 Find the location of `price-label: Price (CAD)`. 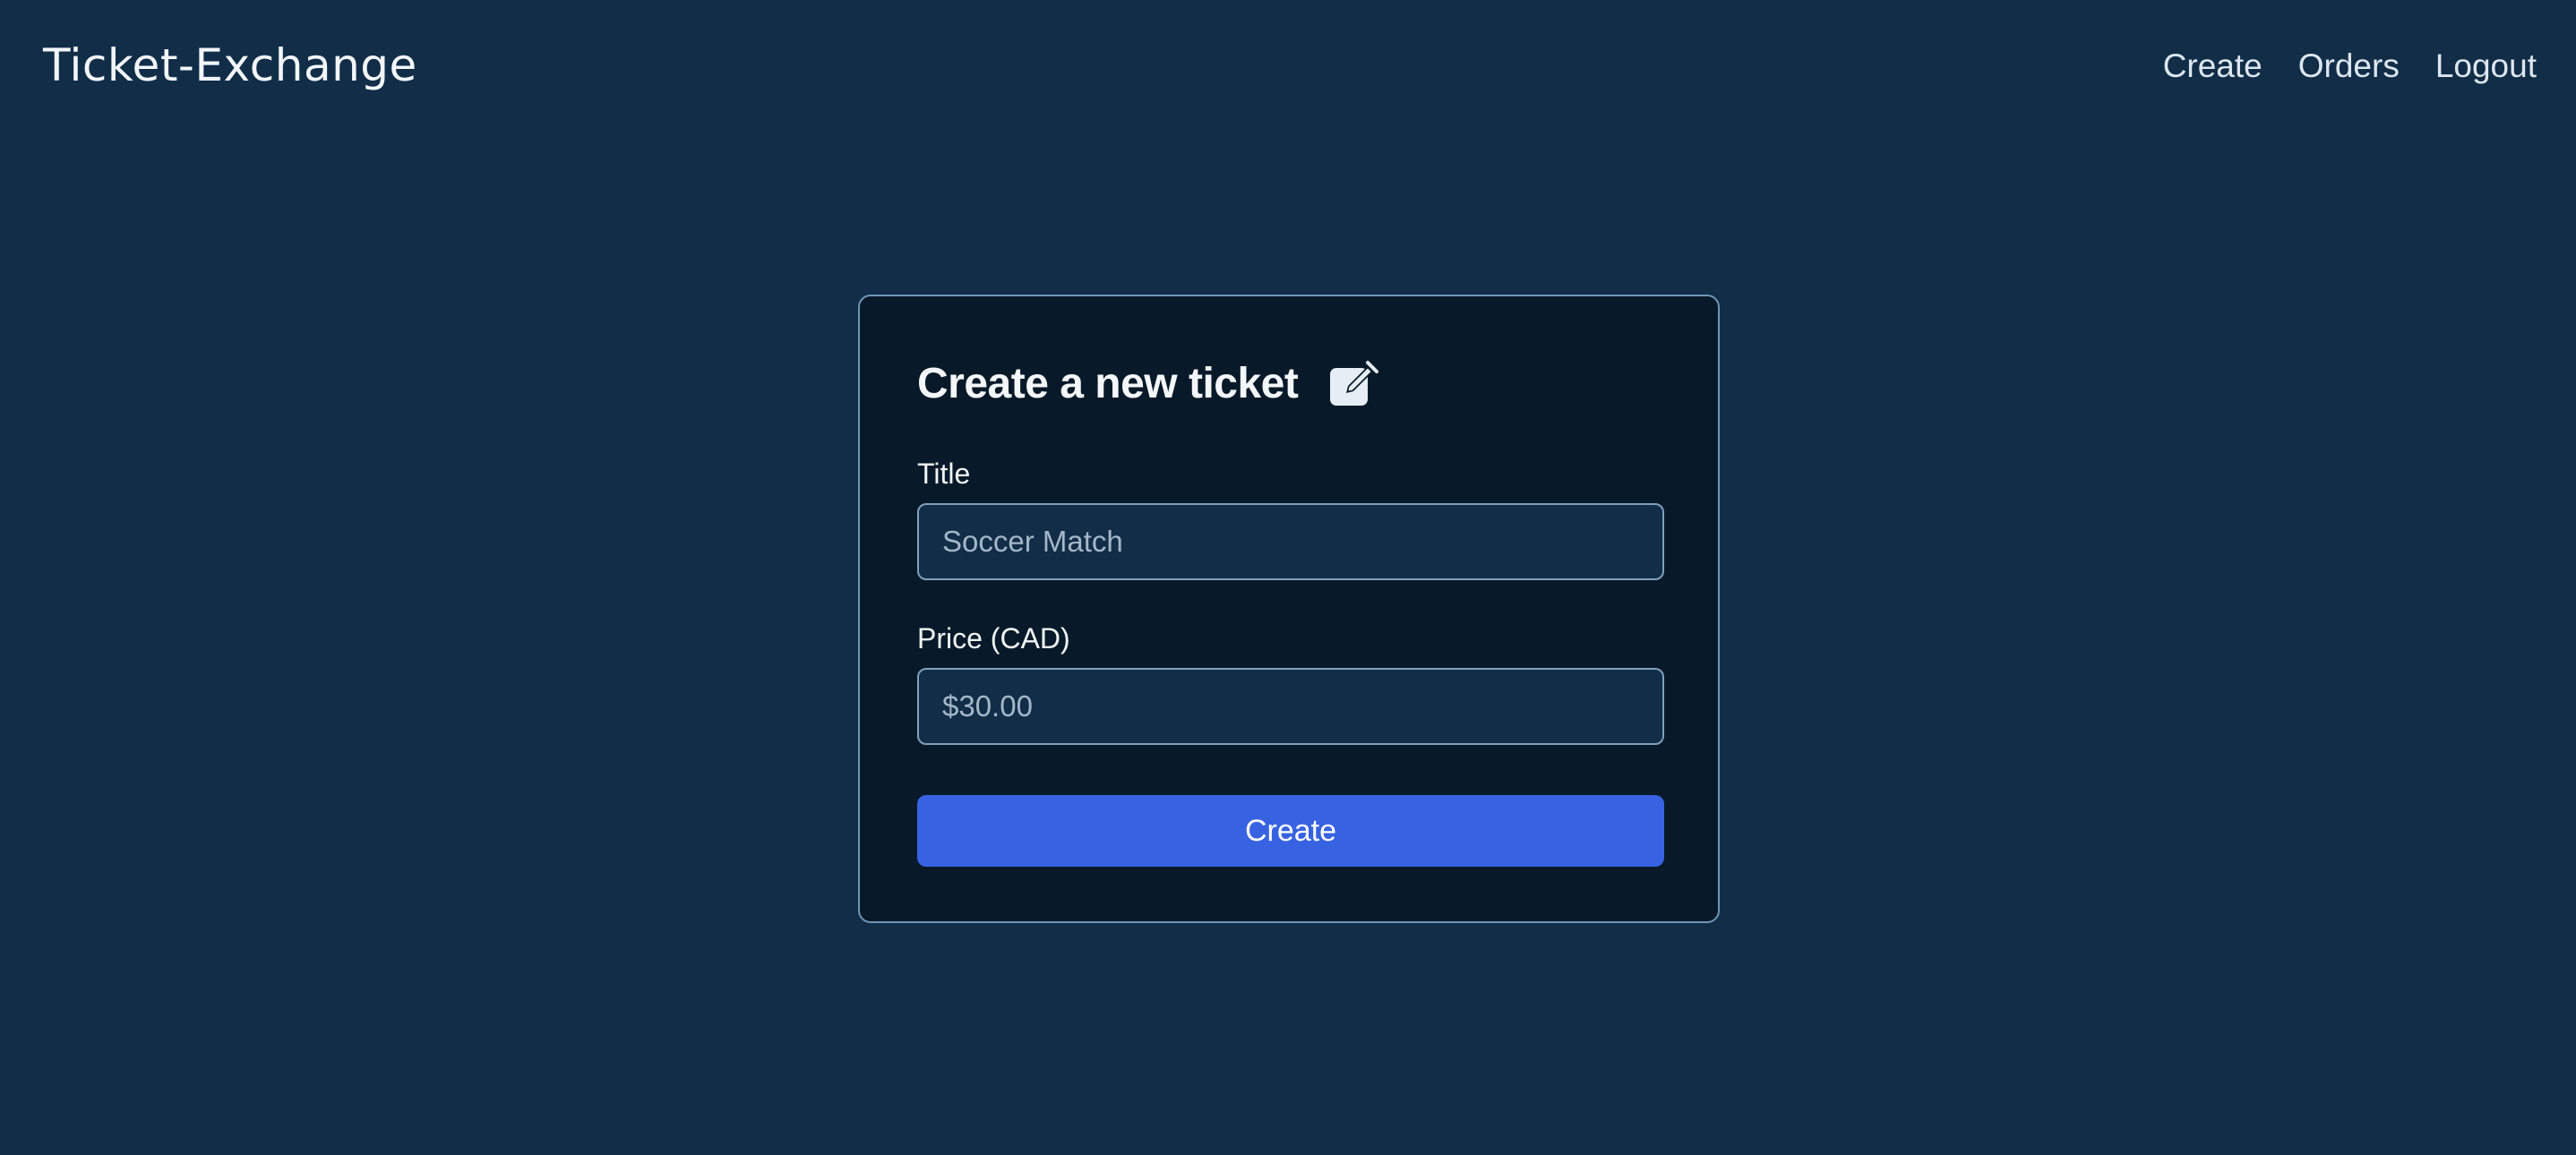

price-label: Price (CAD) is located at coordinates (993, 638).